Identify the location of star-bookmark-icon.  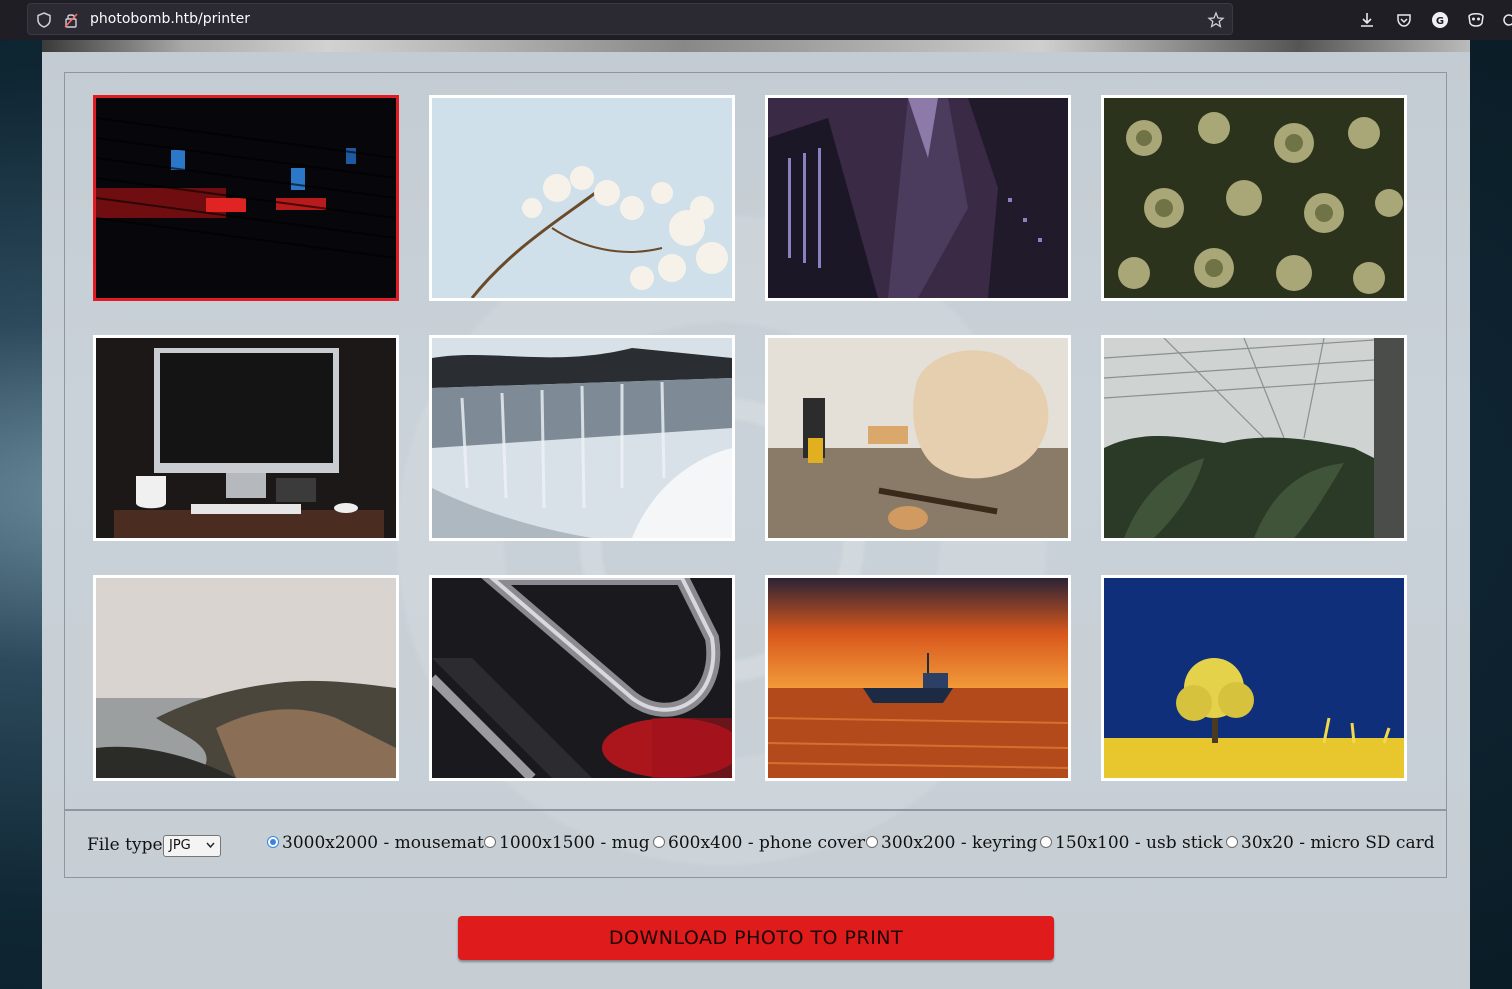
(1216, 20).